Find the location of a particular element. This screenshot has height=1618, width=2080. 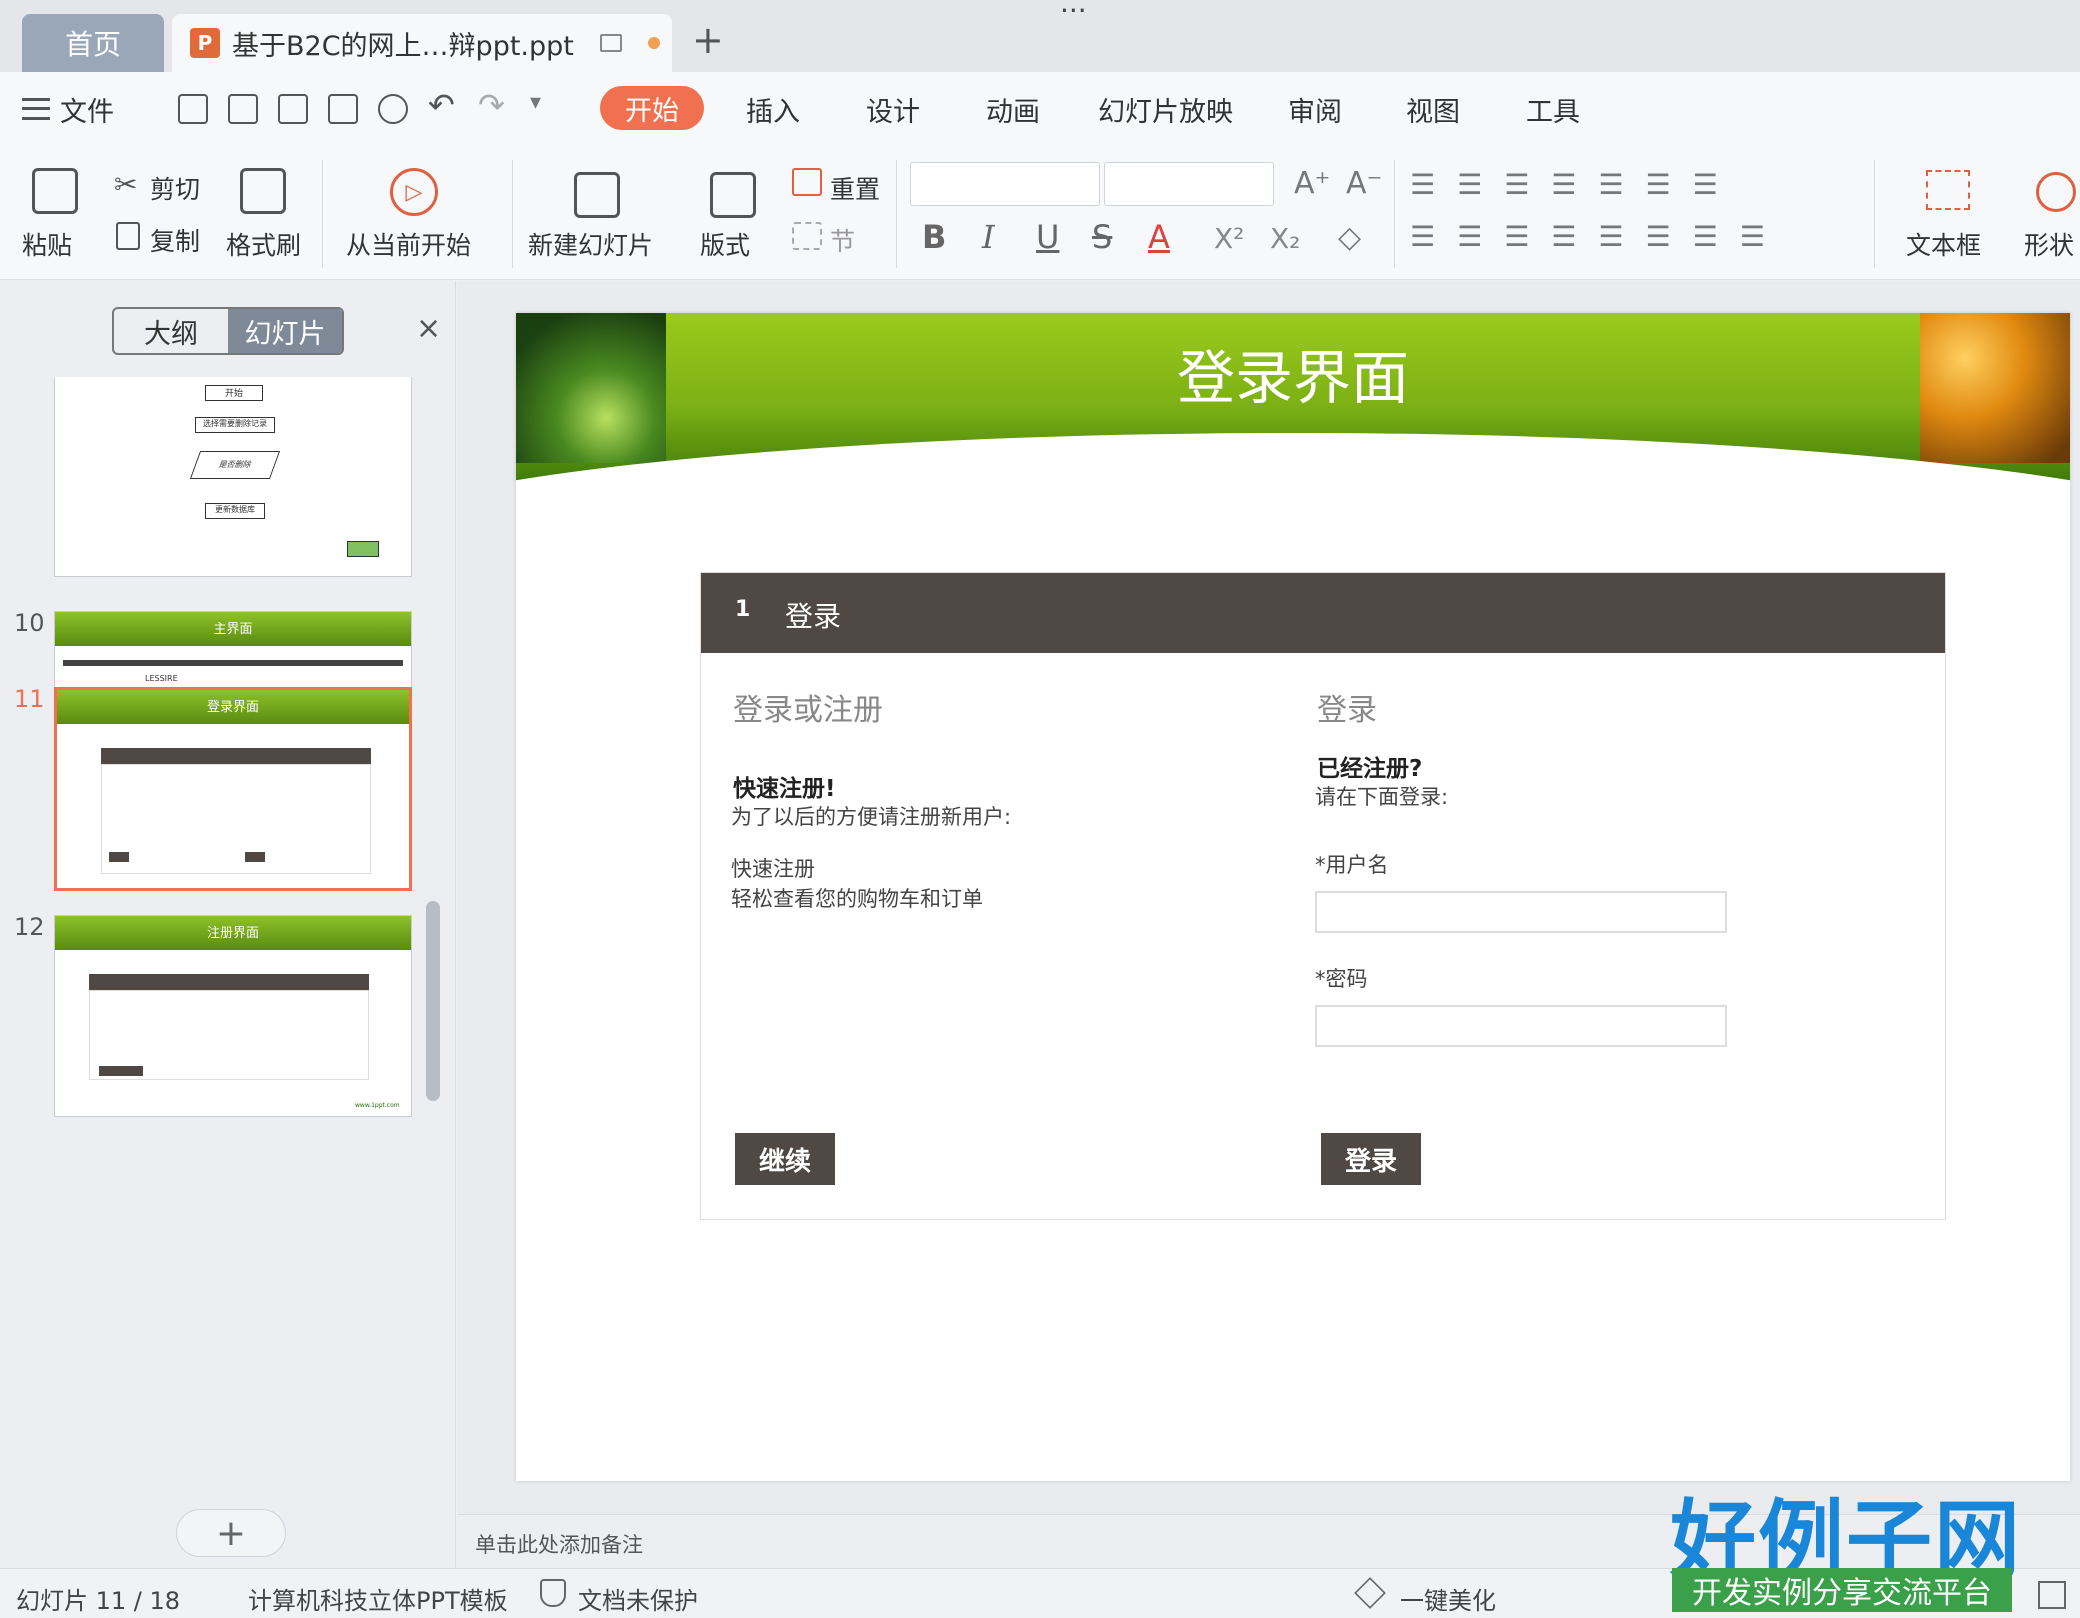

eraser-icon: ◇ is located at coordinates (1349, 237).